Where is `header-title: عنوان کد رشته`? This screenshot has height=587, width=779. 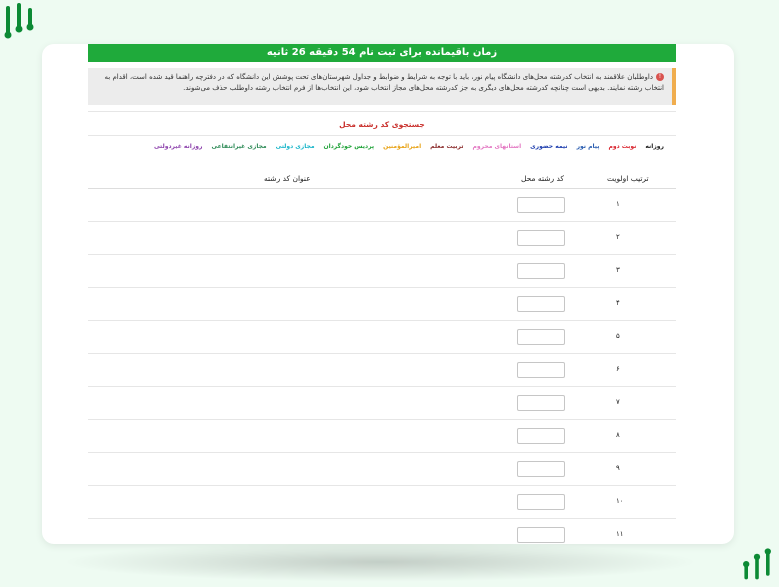 header-title: عنوان کد رشته is located at coordinates (287, 178).